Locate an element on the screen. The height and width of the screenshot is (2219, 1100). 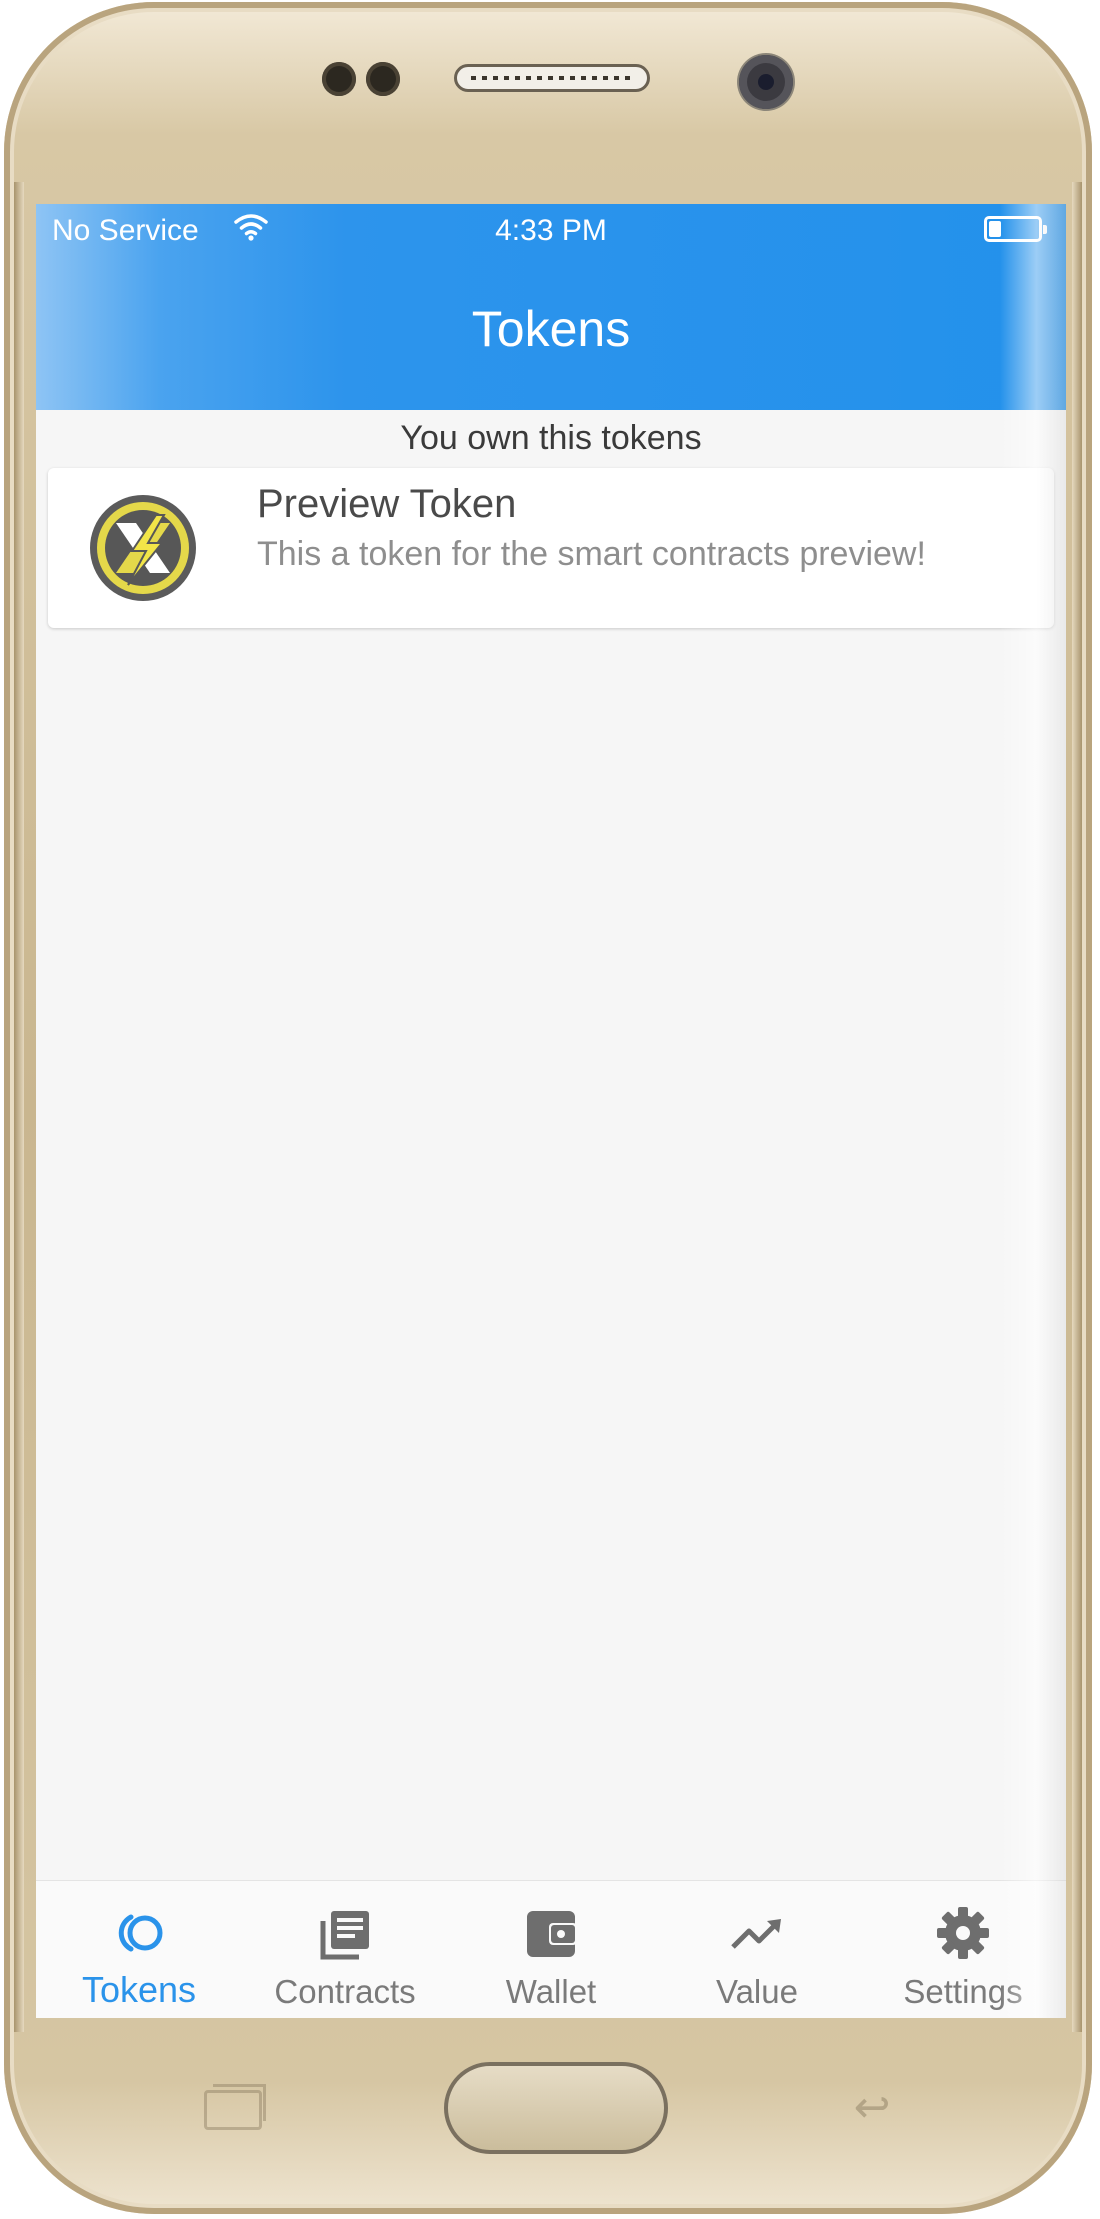
home-button is located at coordinates (556, 2108).